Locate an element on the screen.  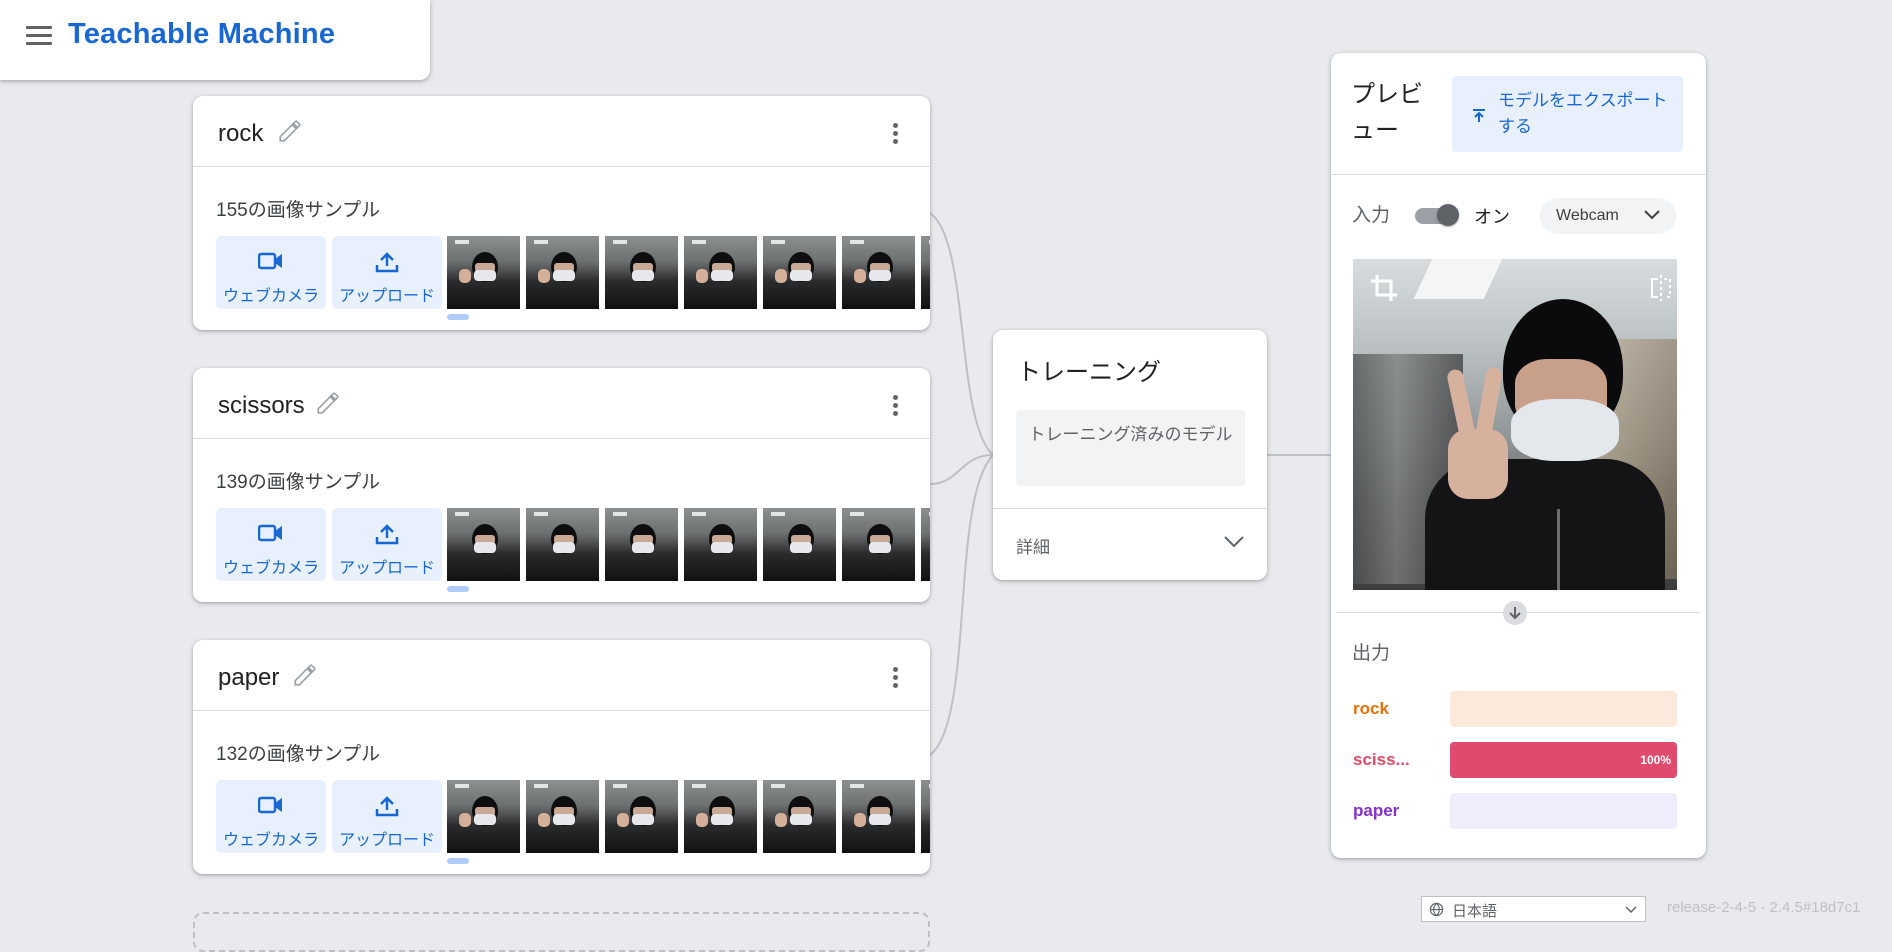
training-card: トレーニング トレーニング済みのモデル 詳細 is located at coordinates (1130, 455).